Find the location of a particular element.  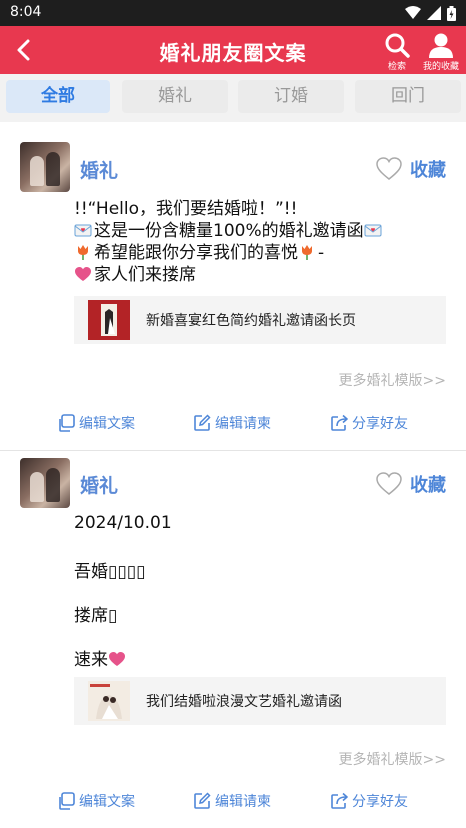

post-line: 2024/10.01 is located at coordinates (123, 523).